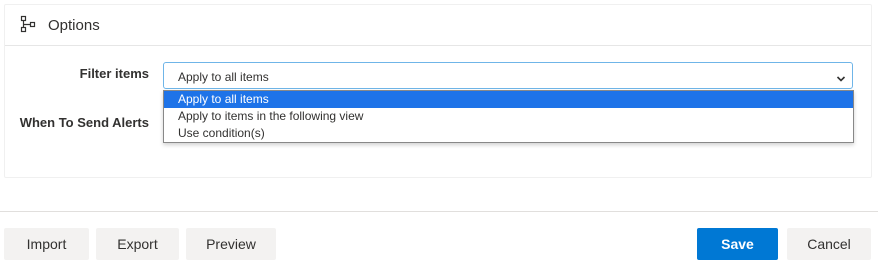  Describe the element at coordinates (28, 24) in the screenshot. I see `flow-icon` at that location.